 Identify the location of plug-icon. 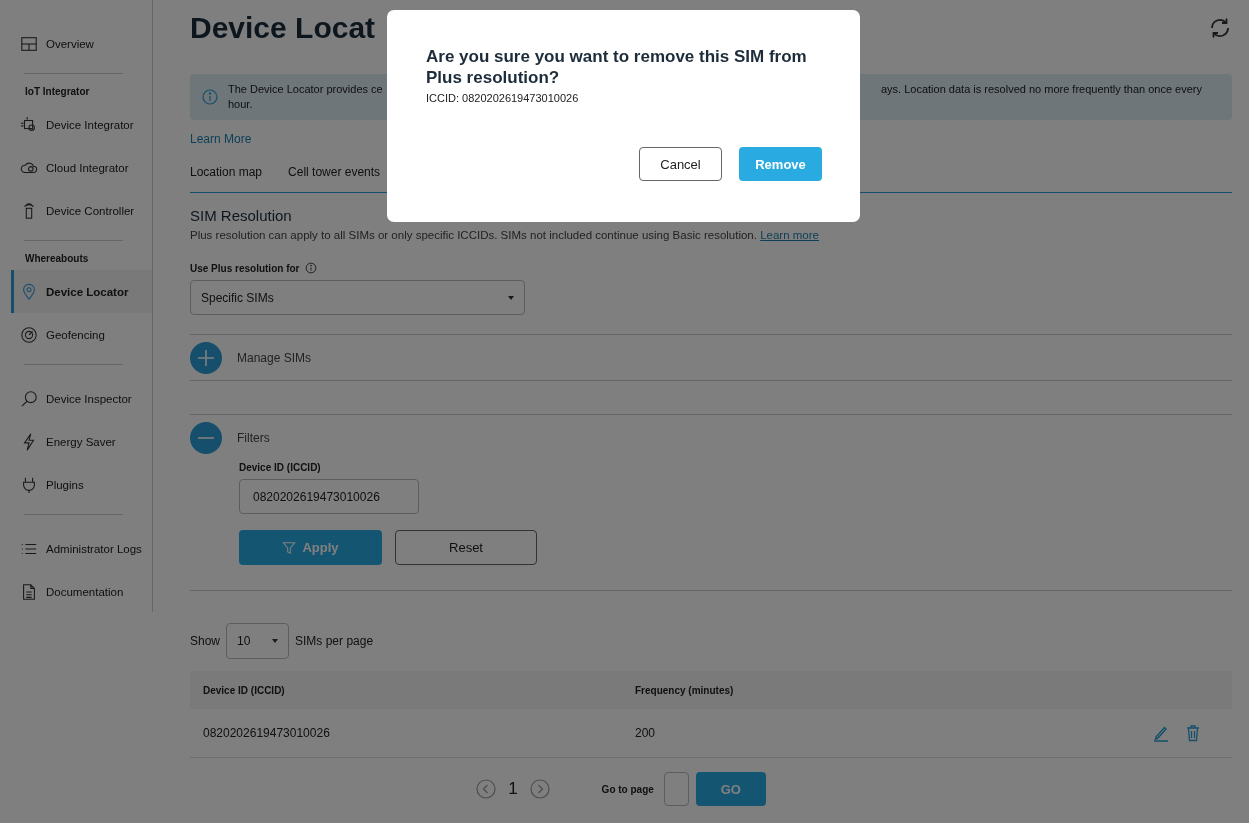
(29, 484).